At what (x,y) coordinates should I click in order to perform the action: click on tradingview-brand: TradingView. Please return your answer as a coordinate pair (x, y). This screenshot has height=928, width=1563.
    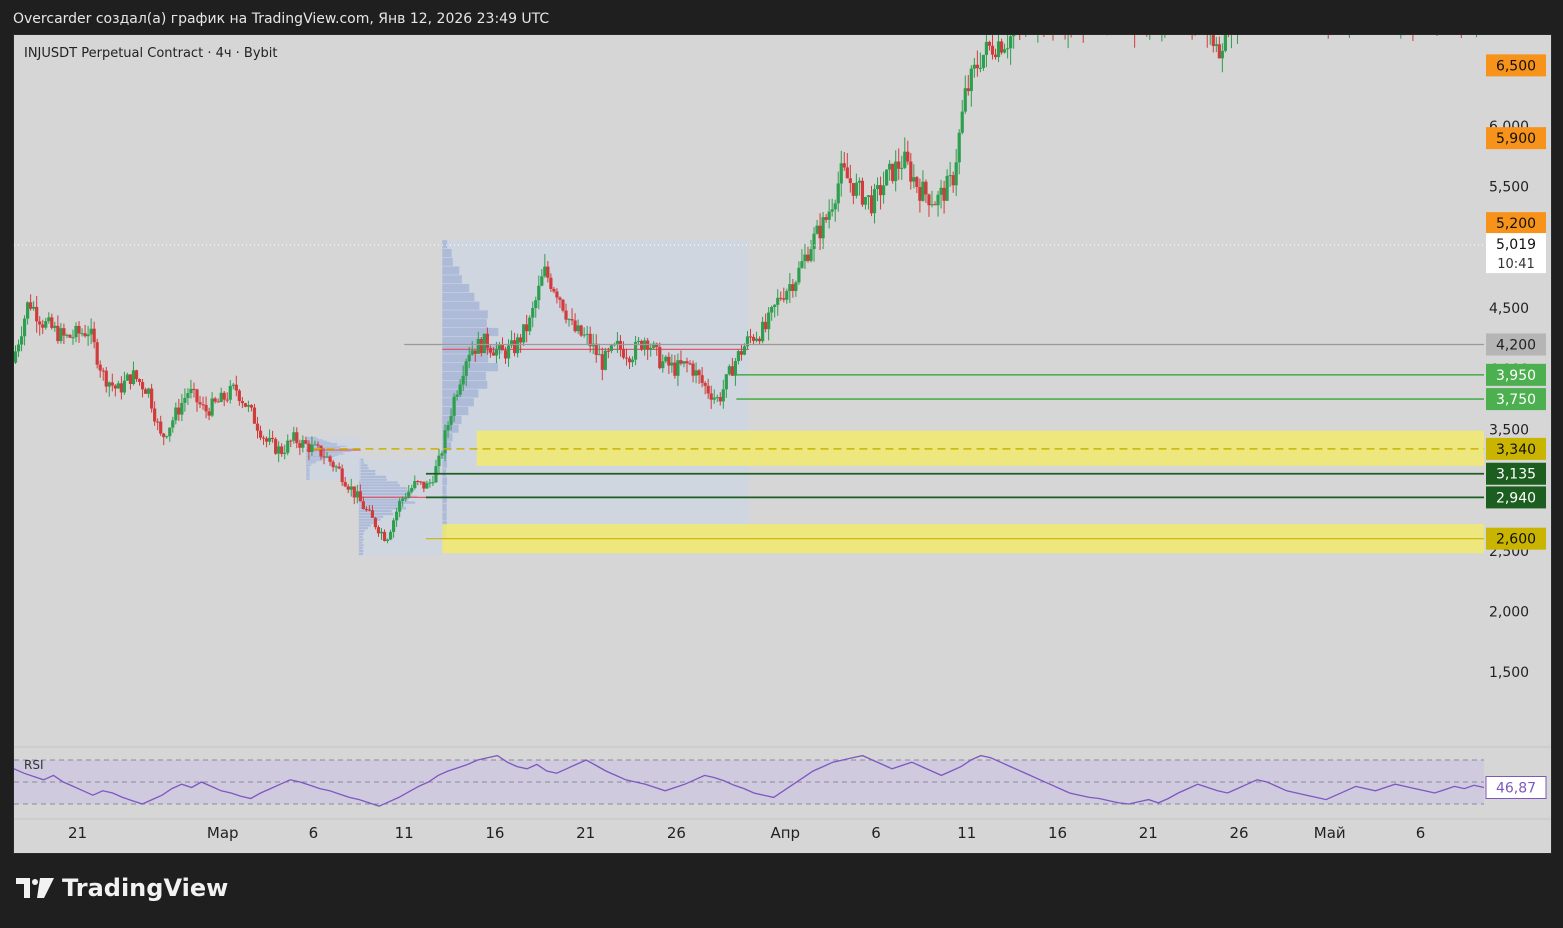
    Looking at the image, I should click on (122, 888).